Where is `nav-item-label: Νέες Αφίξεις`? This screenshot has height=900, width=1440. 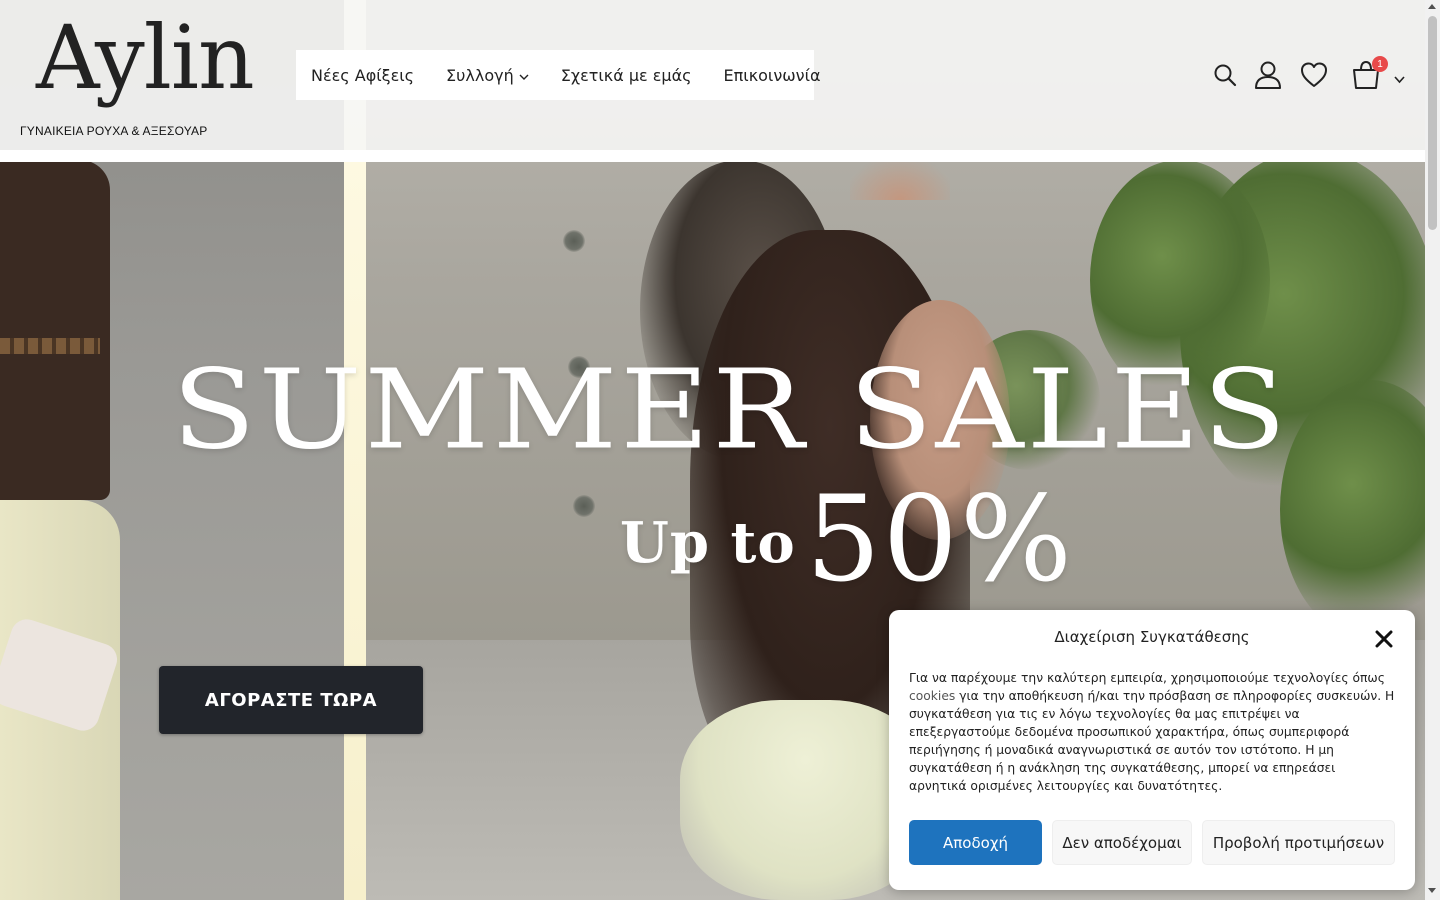 nav-item-label: Νέες Αφίξεις is located at coordinates (363, 75).